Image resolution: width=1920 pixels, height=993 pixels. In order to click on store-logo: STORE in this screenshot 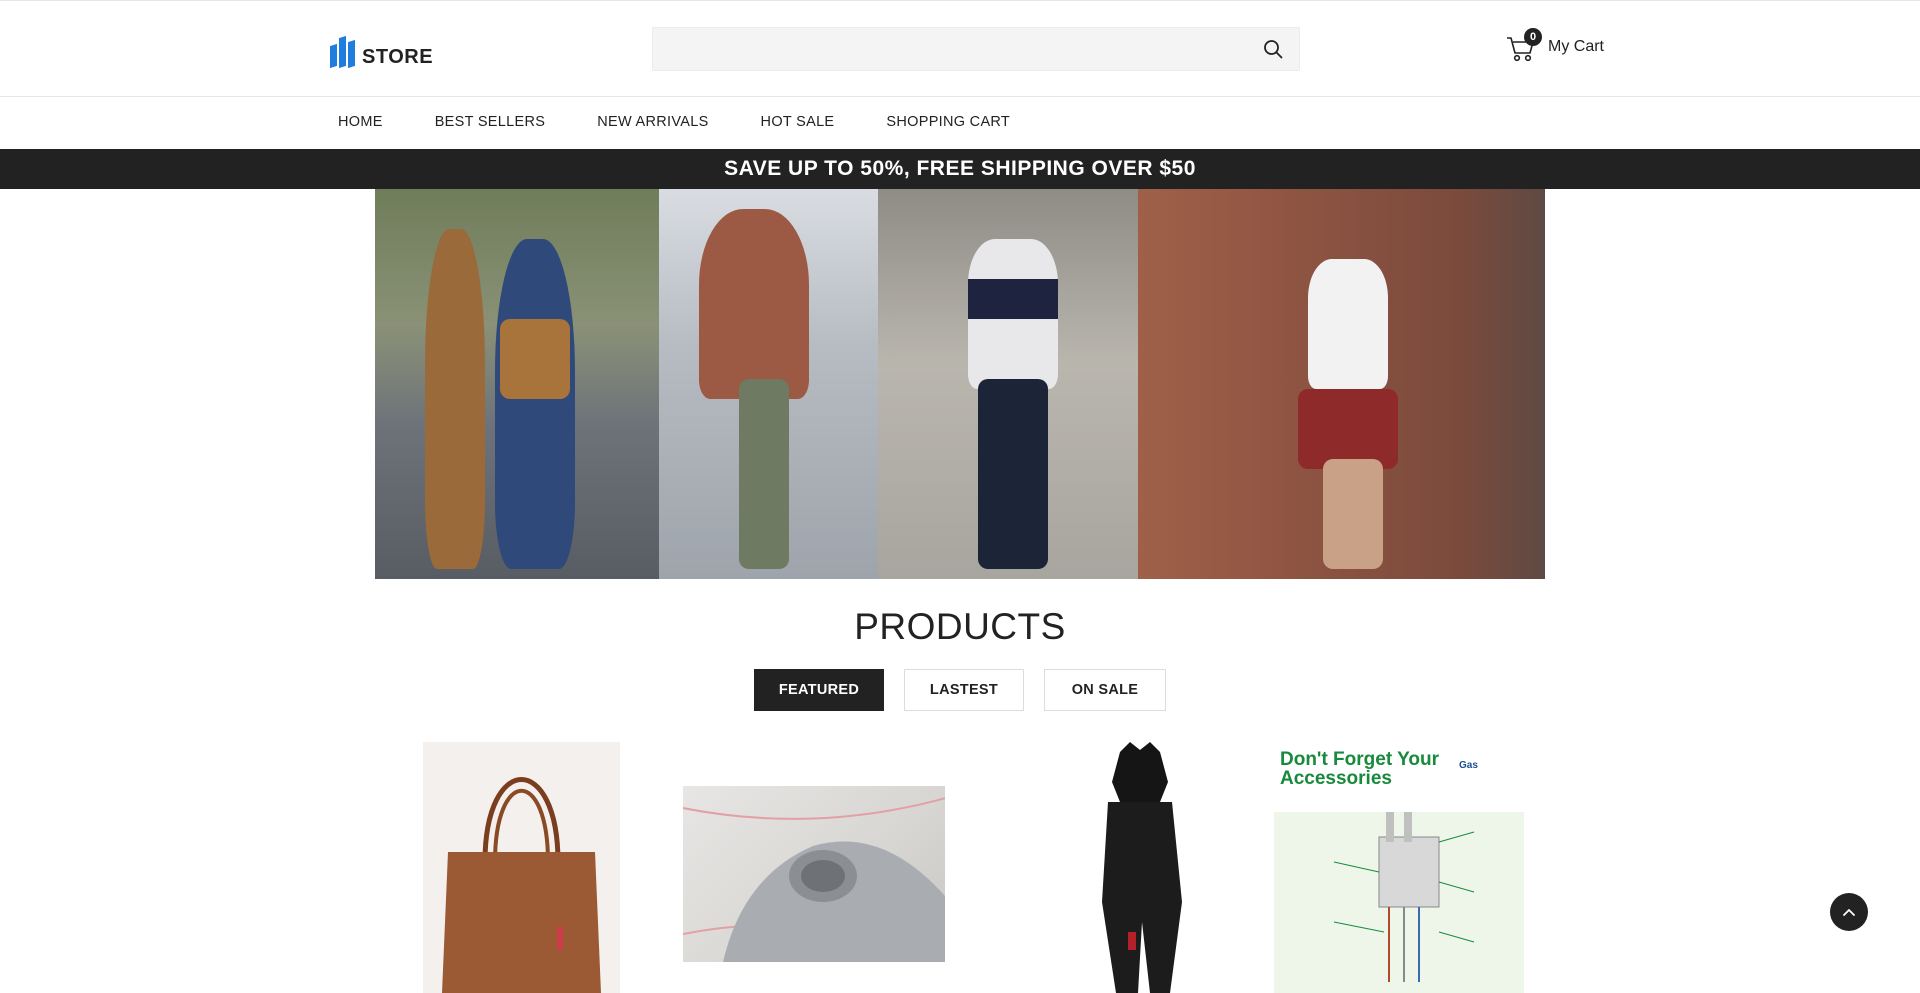, I will do `click(382, 50)`.